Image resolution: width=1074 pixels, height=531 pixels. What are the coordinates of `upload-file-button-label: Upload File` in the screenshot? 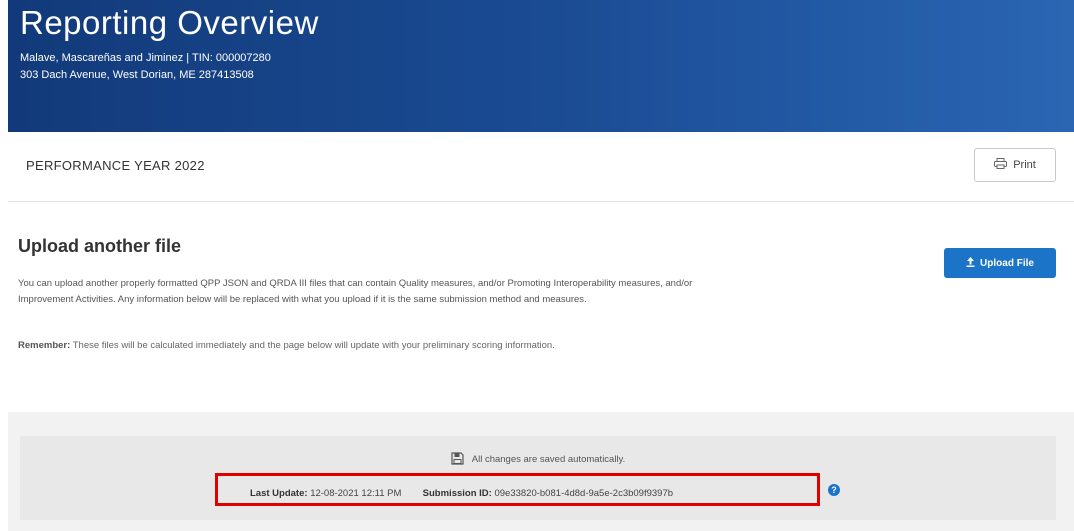 It's located at (1007, 263).